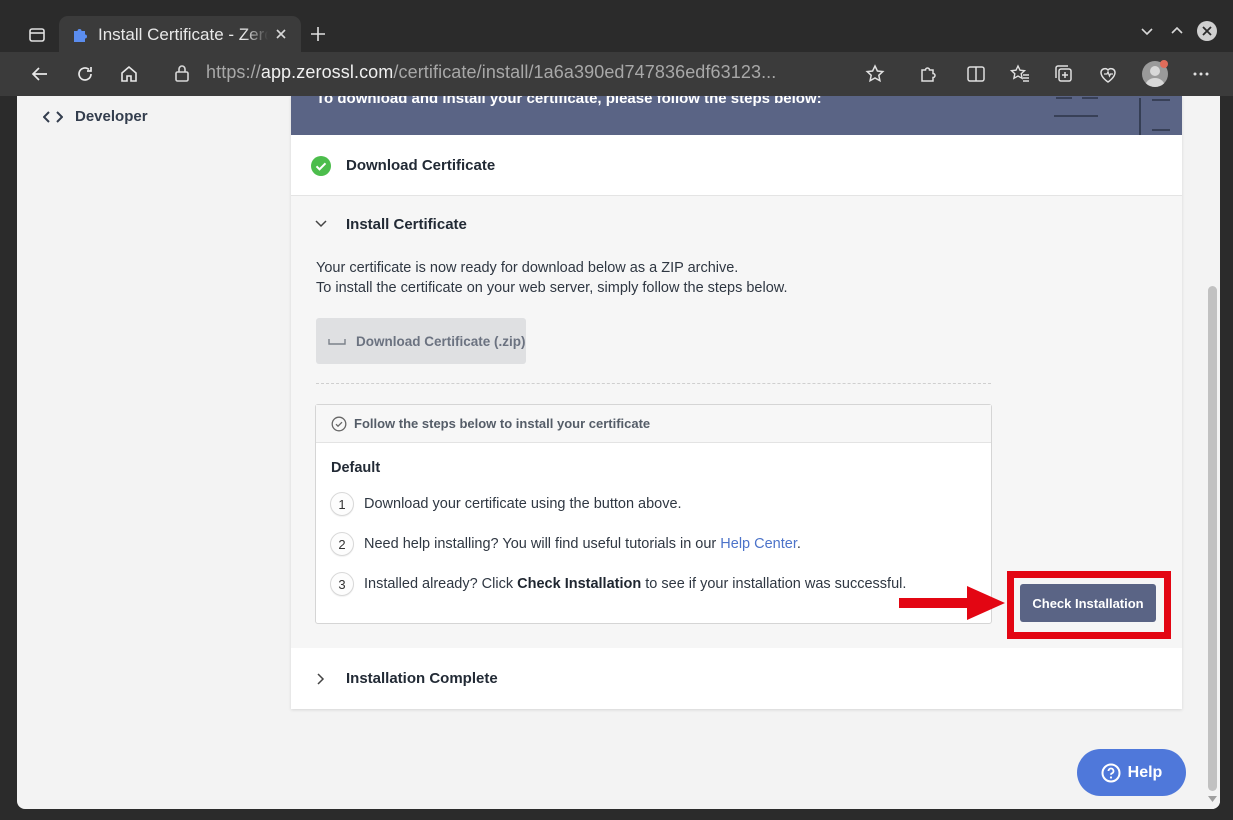 The height and width of the screenshot is (820, 1233). I want to click on code-brackets-icon, so click(53, 116).